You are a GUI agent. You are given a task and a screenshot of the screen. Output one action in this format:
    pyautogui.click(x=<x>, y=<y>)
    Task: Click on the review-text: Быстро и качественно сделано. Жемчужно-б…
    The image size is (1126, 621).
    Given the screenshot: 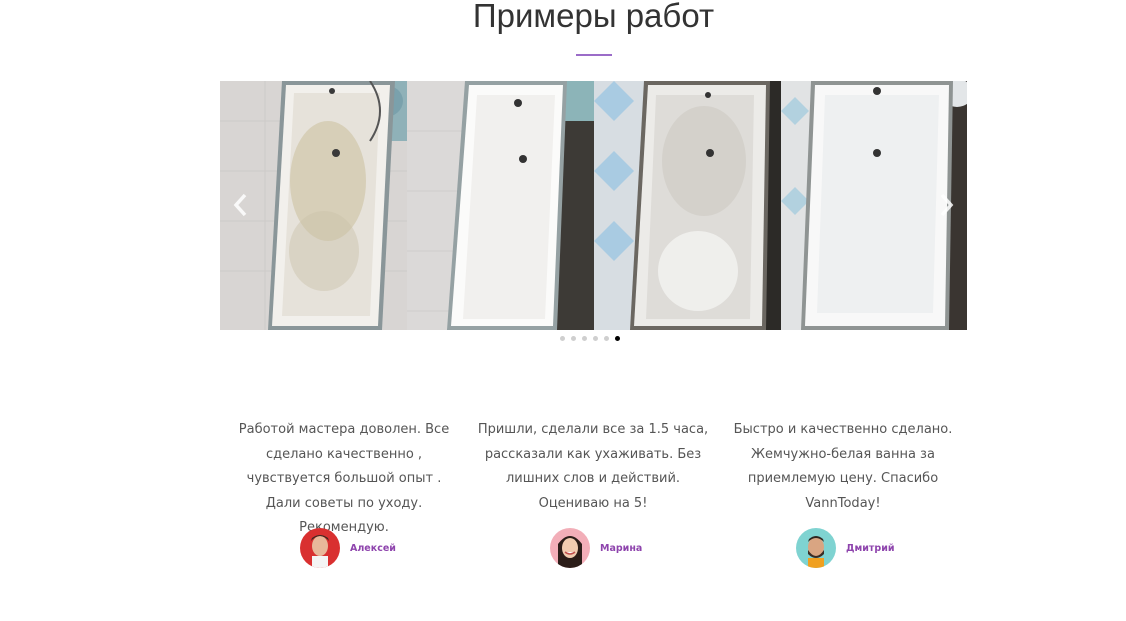 What is the action you would take?
    pyautogui.click(x=843, y=466)
    